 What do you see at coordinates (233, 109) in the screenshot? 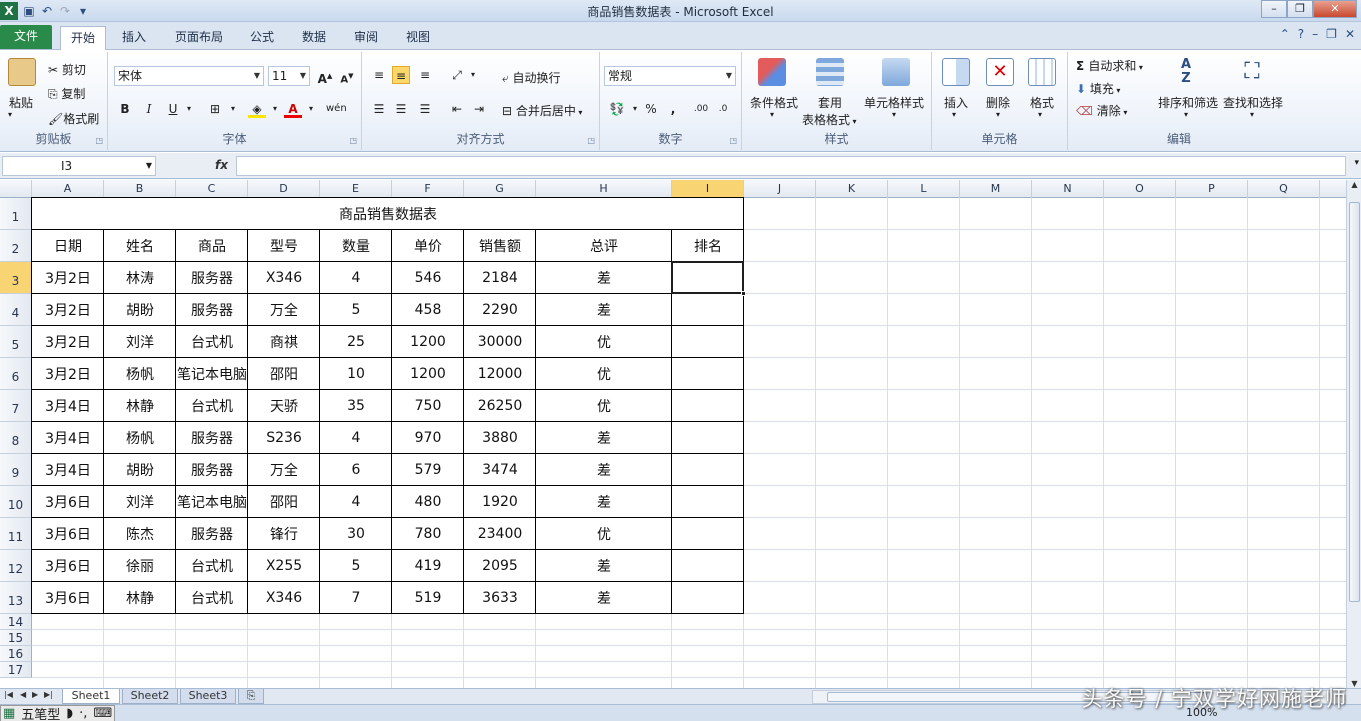
I see `borders-dropdown-icon: ▾` at bounding box center [233, 109].